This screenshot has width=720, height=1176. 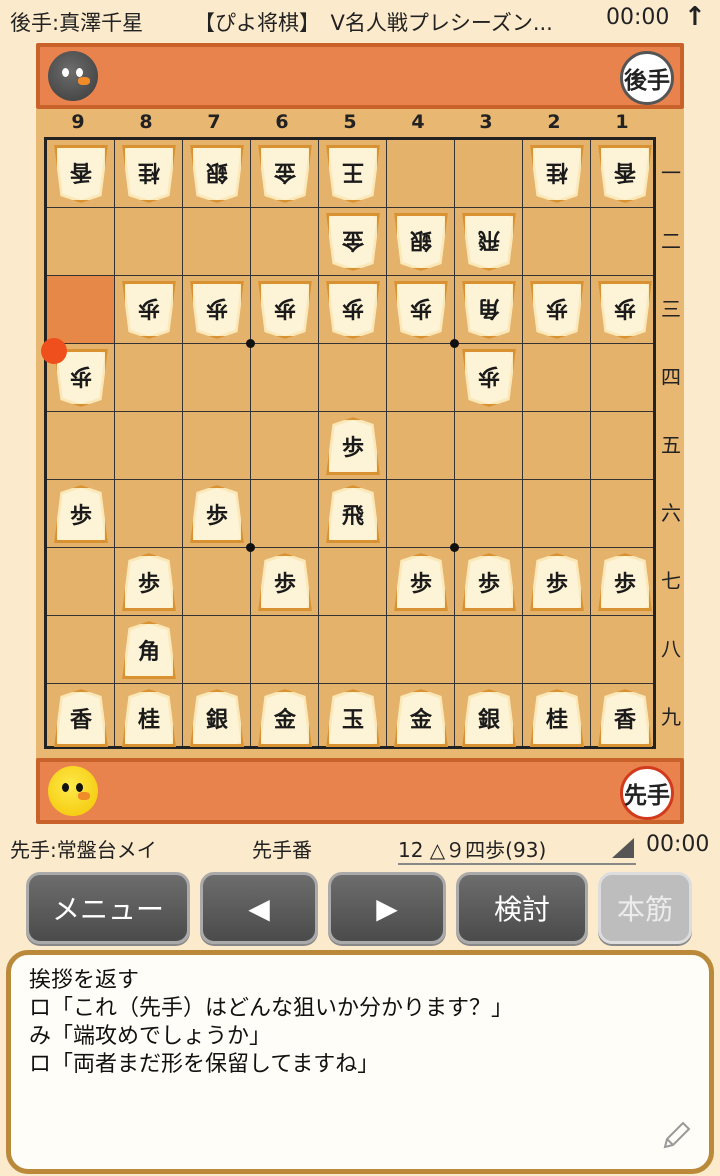 What do you see at coordinates (623, 848) in the screenshot?
I see `dropdown-triangle-icon` at bounding box center [623, 848].